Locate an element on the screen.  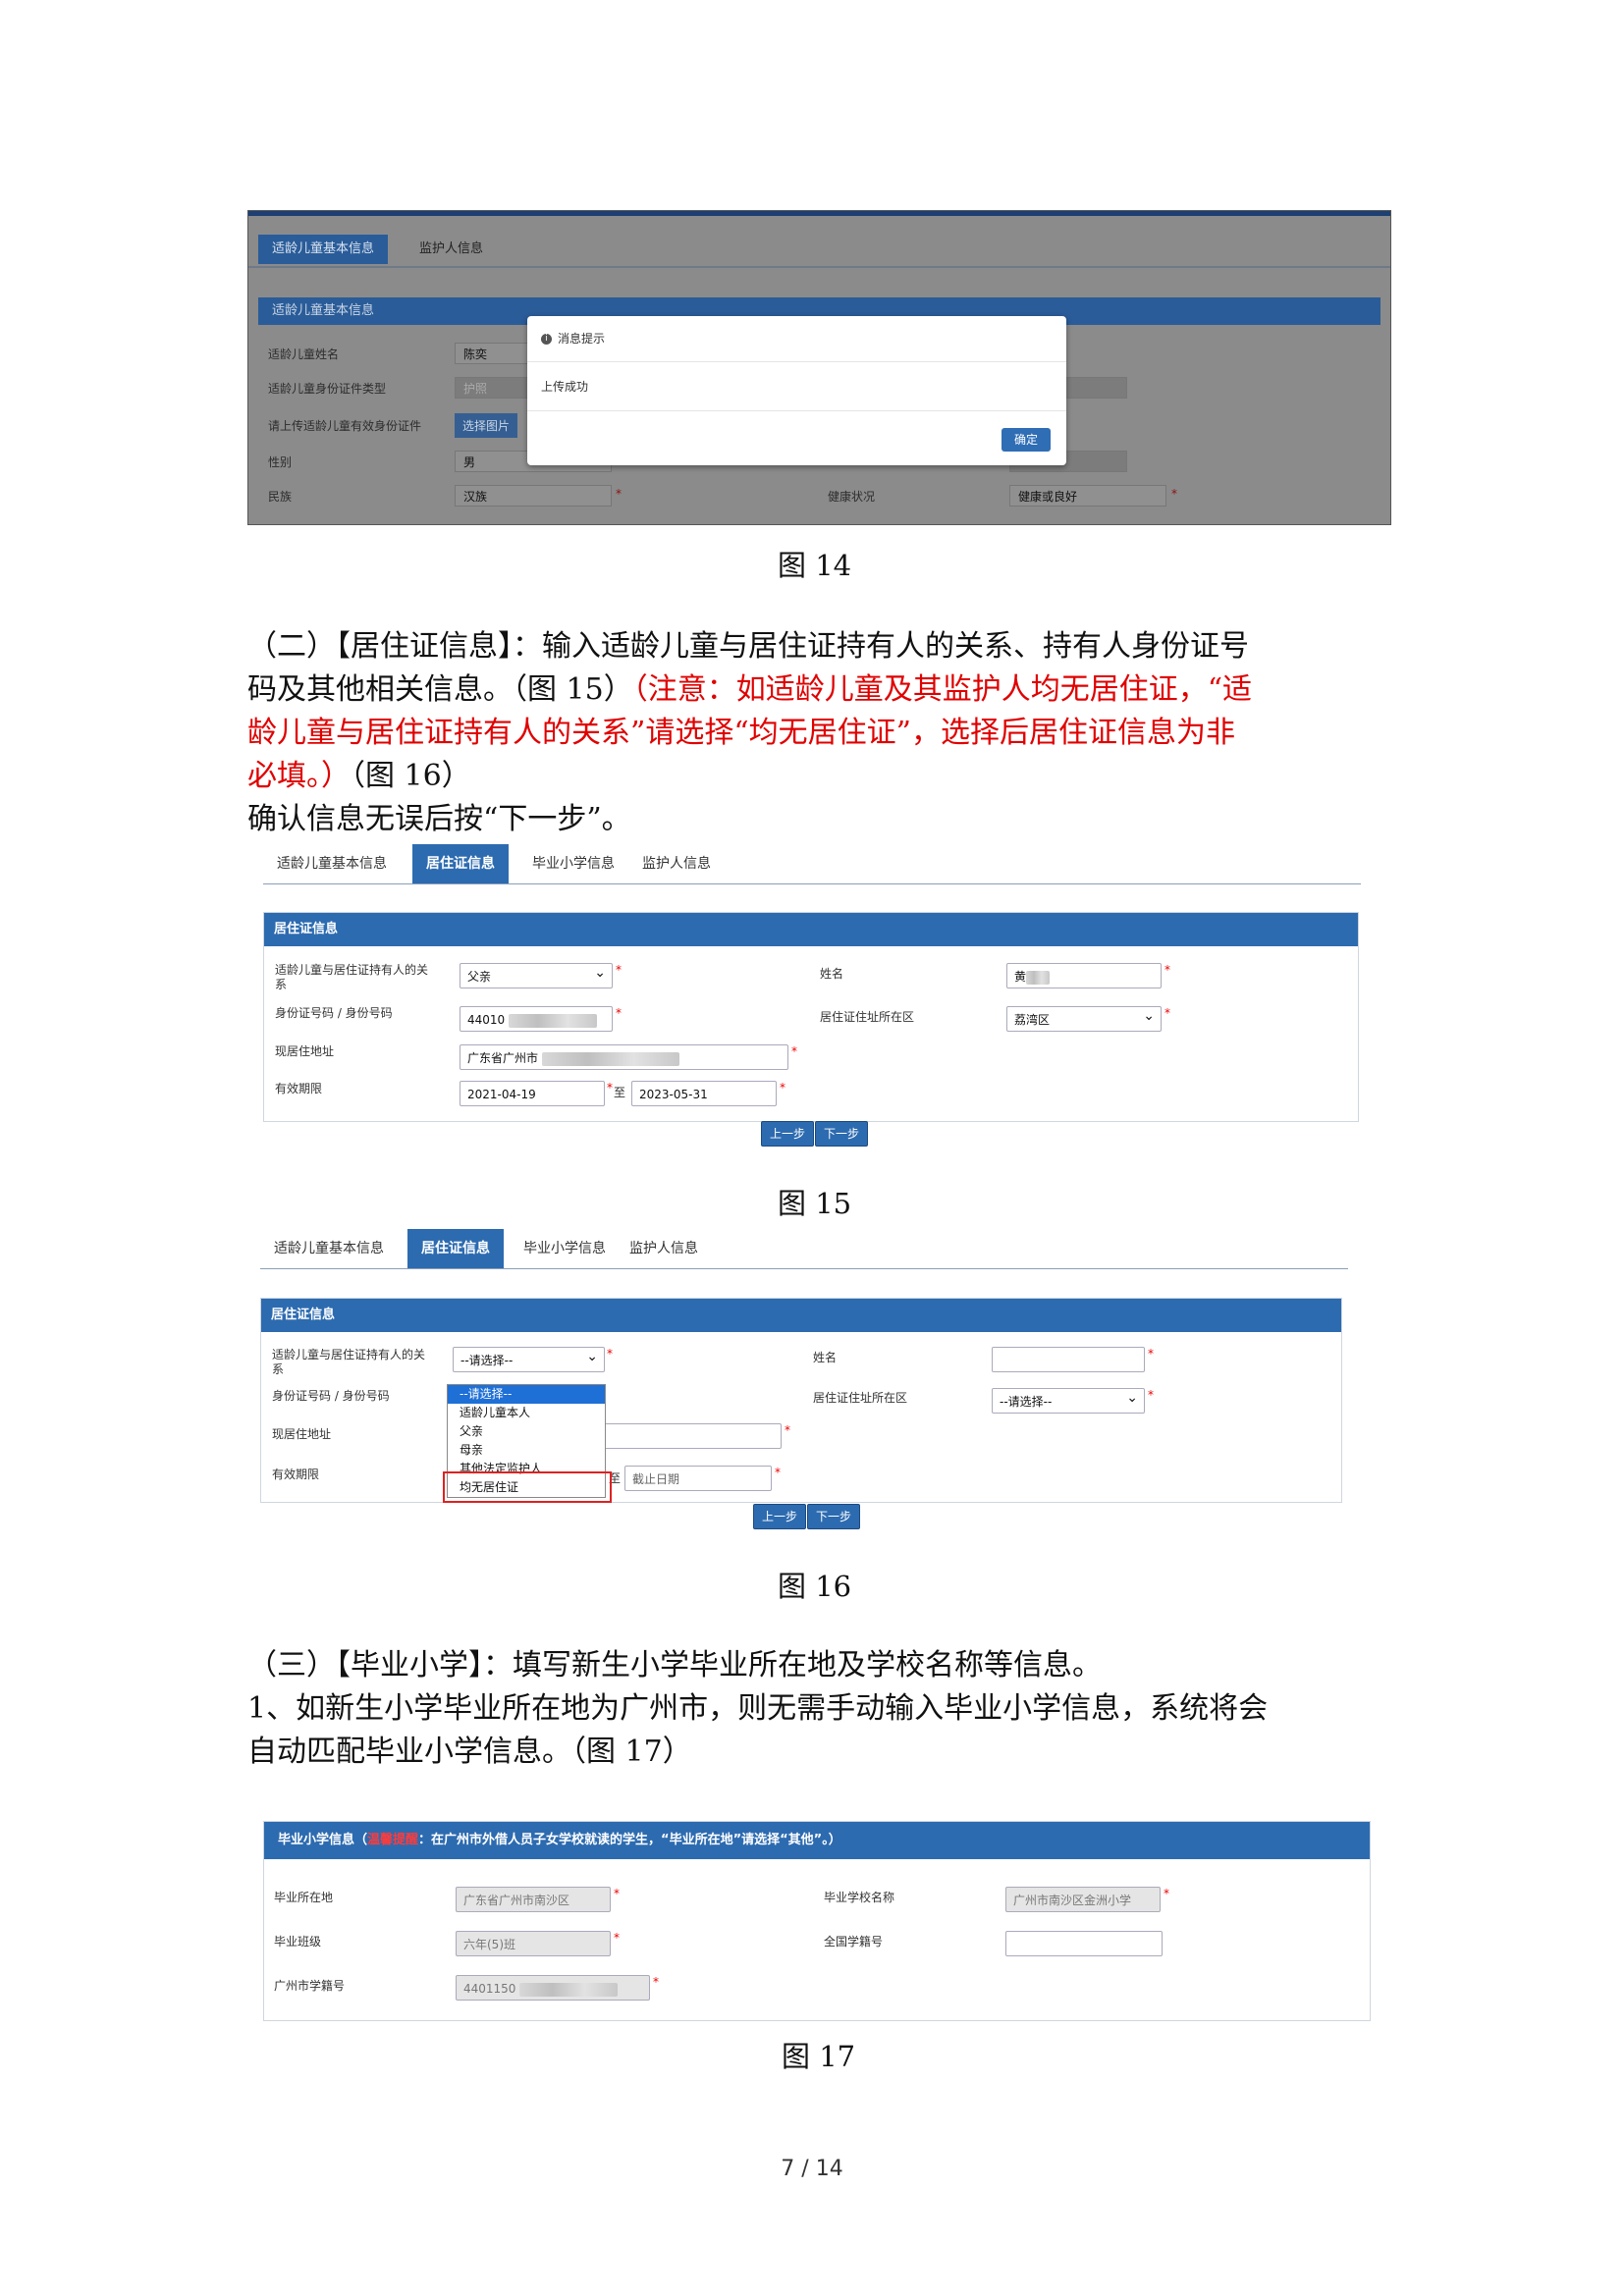
message-dialog: i 消息提示 上传成功 确定 is located at coordinates (796, 390).